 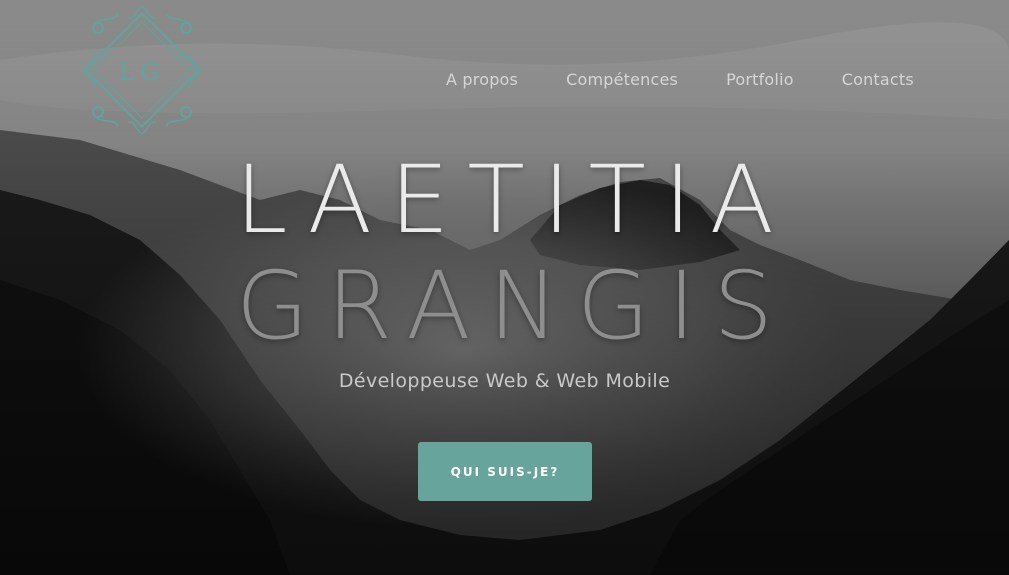 I want to click on main-navigation: A propos Compétences Portfolio Contacts, so click(x=680, y=79).